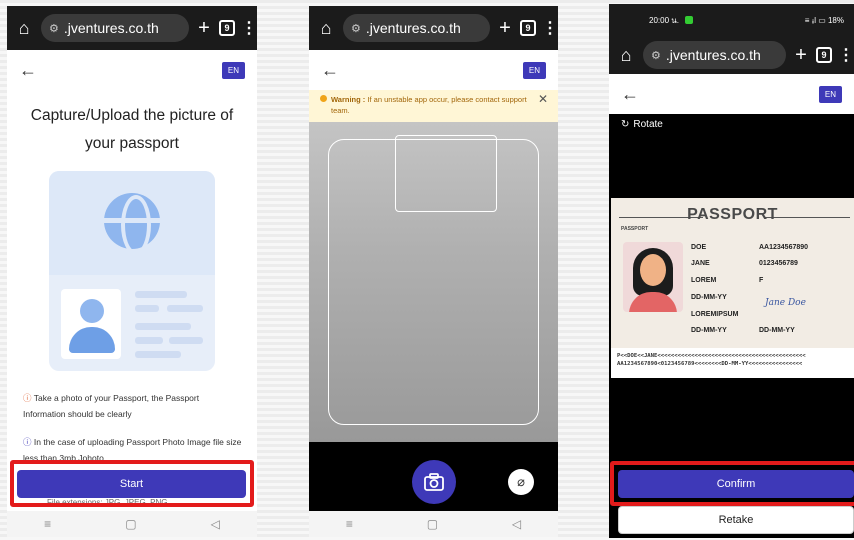 The image size is (854, 540). What do you see at coordinates (689, 20) in the screenshot?
I see `notification-icon` at bounding box center [689, 20].